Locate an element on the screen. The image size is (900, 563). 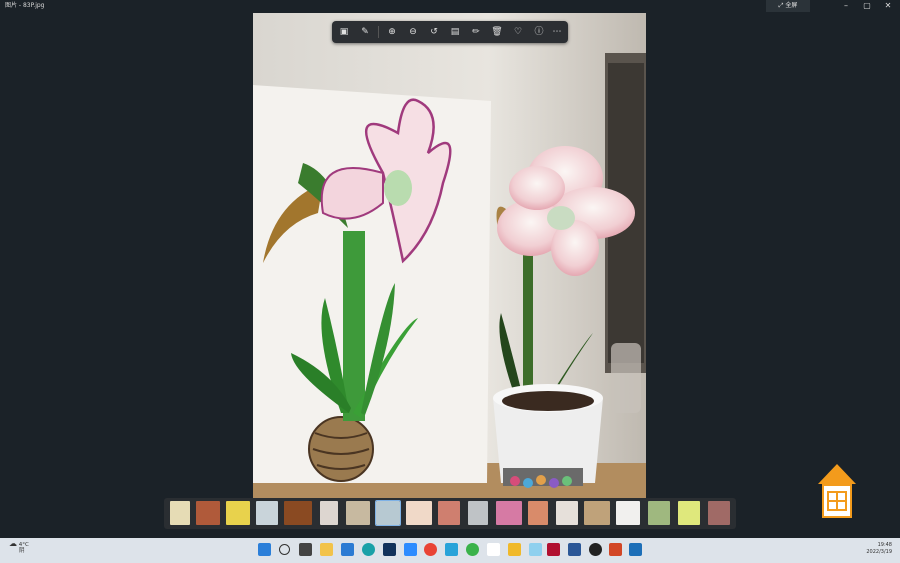
photos-icon is located at coordinates (635, 549).